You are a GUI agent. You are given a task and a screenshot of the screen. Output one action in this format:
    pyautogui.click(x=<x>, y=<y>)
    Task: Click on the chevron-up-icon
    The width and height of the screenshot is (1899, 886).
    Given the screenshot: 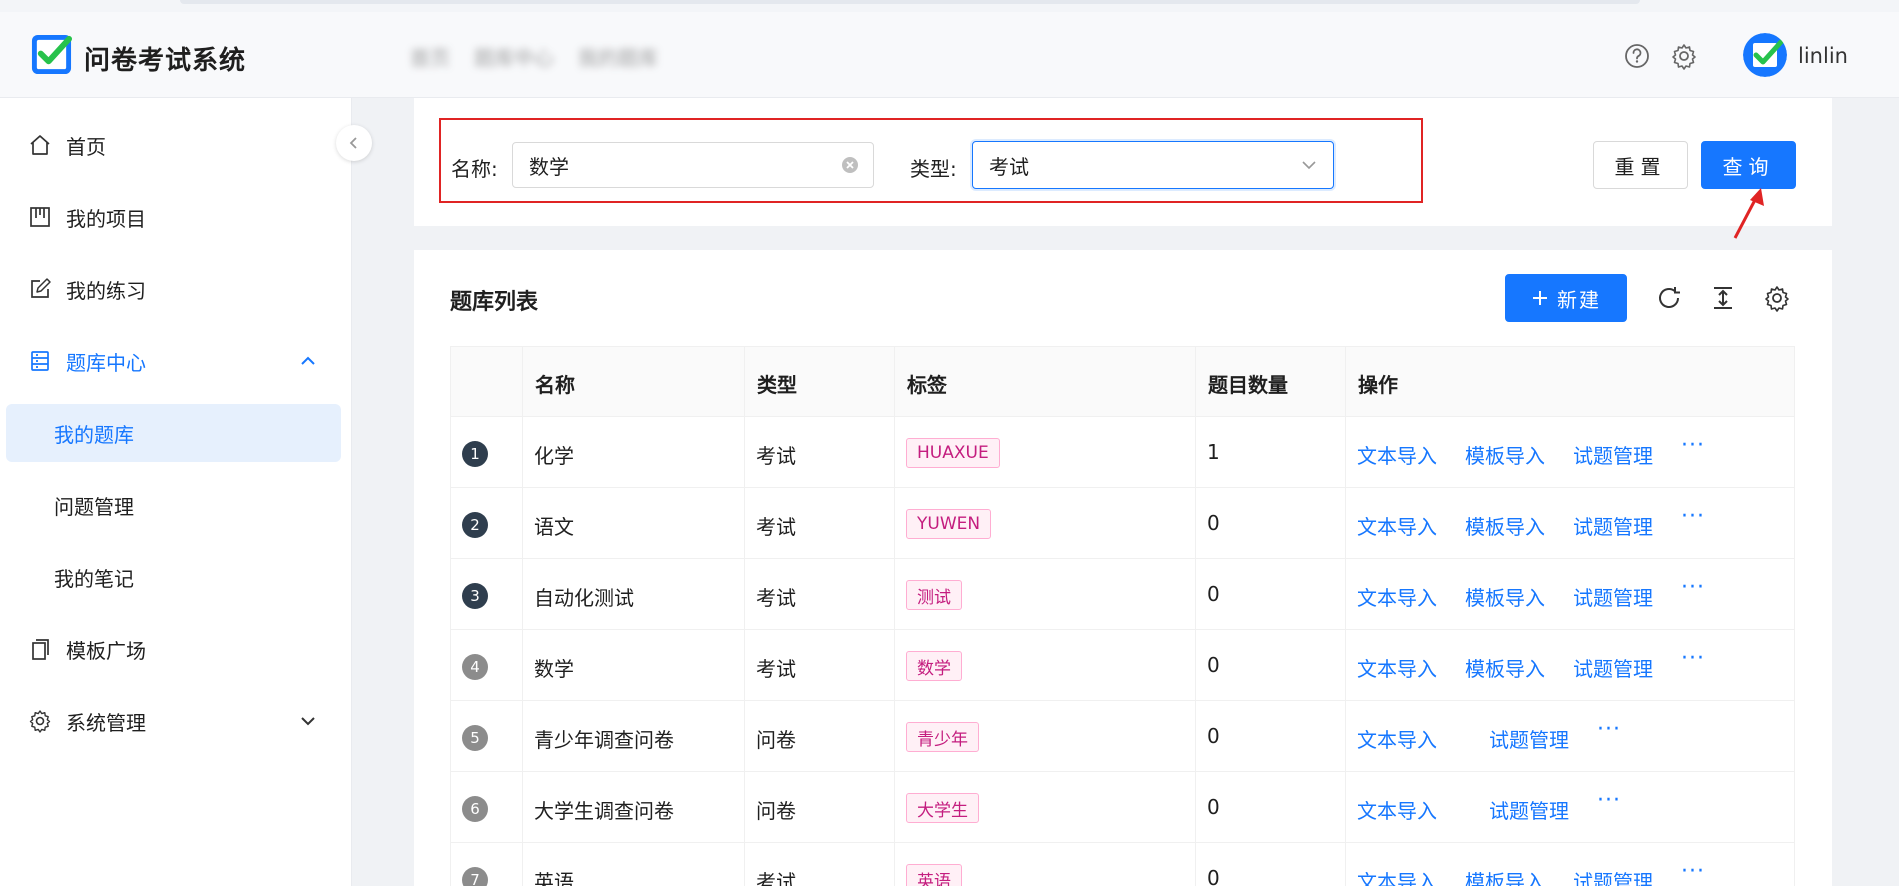 What is the action you would take?
    pyautogui.click(x=308, y=360)
    